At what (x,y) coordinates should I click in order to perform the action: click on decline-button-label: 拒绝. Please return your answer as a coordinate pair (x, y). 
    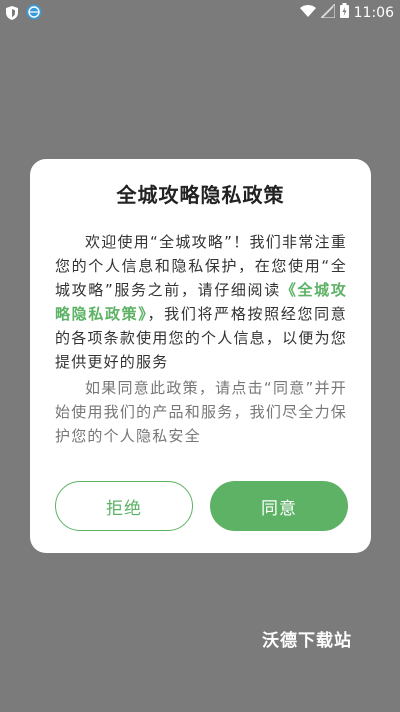
    Looking at the image, I should click on (124, 508).